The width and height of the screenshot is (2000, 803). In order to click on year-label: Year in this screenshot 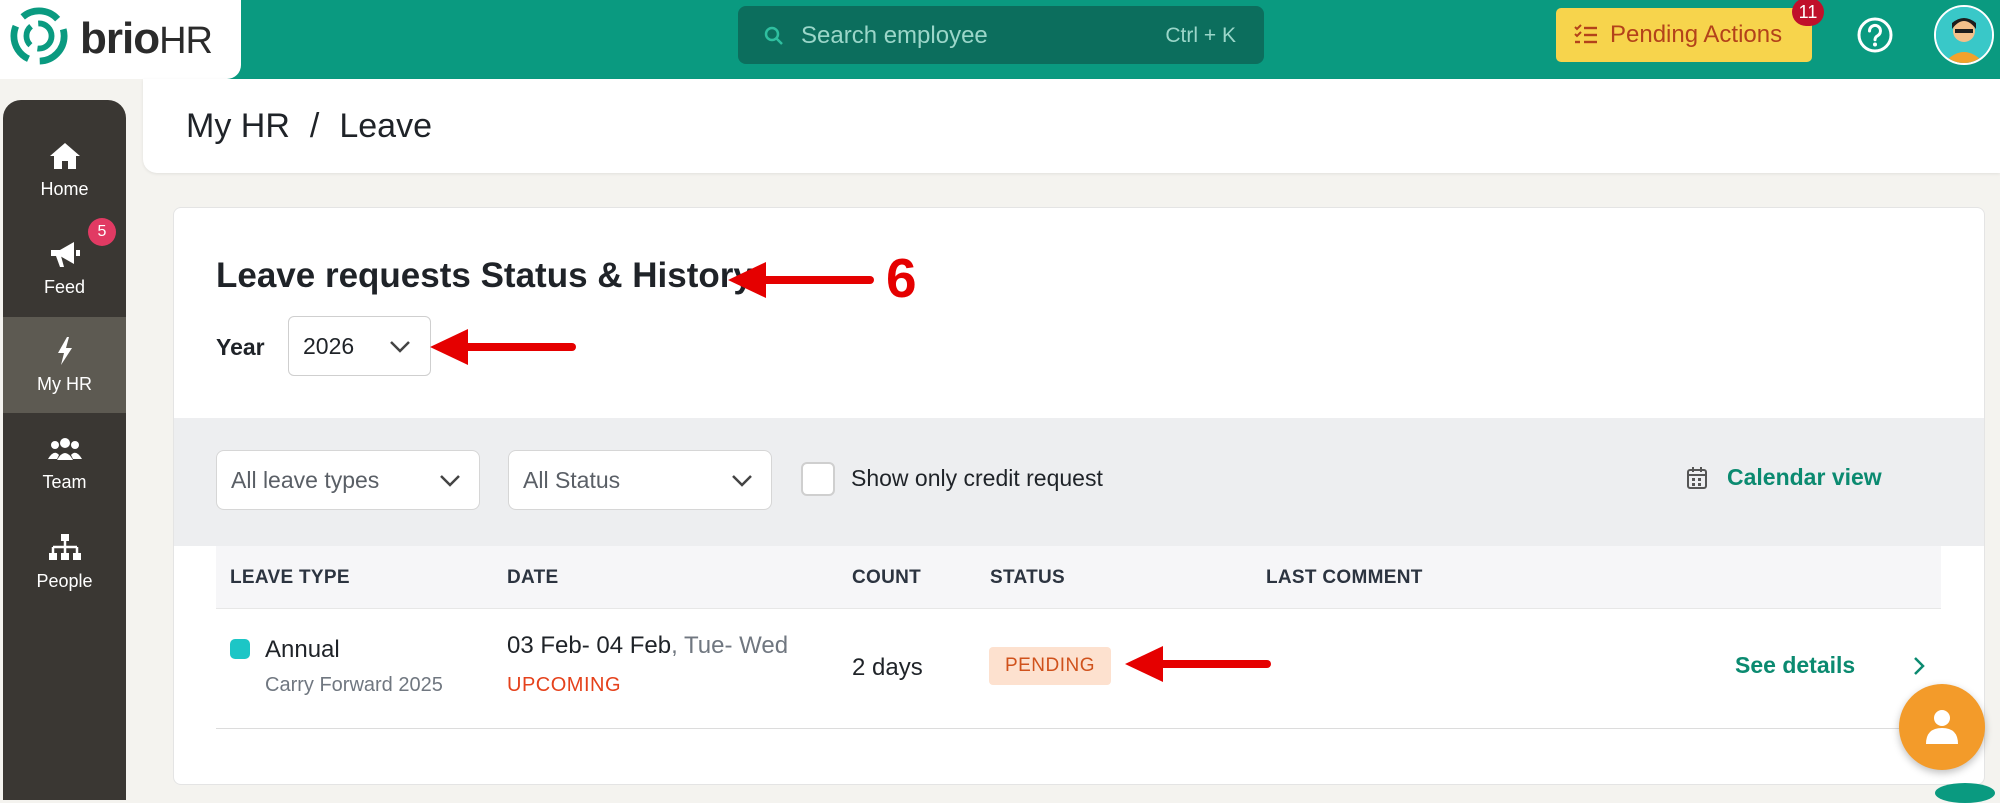, I will do `click(240, 347)`.